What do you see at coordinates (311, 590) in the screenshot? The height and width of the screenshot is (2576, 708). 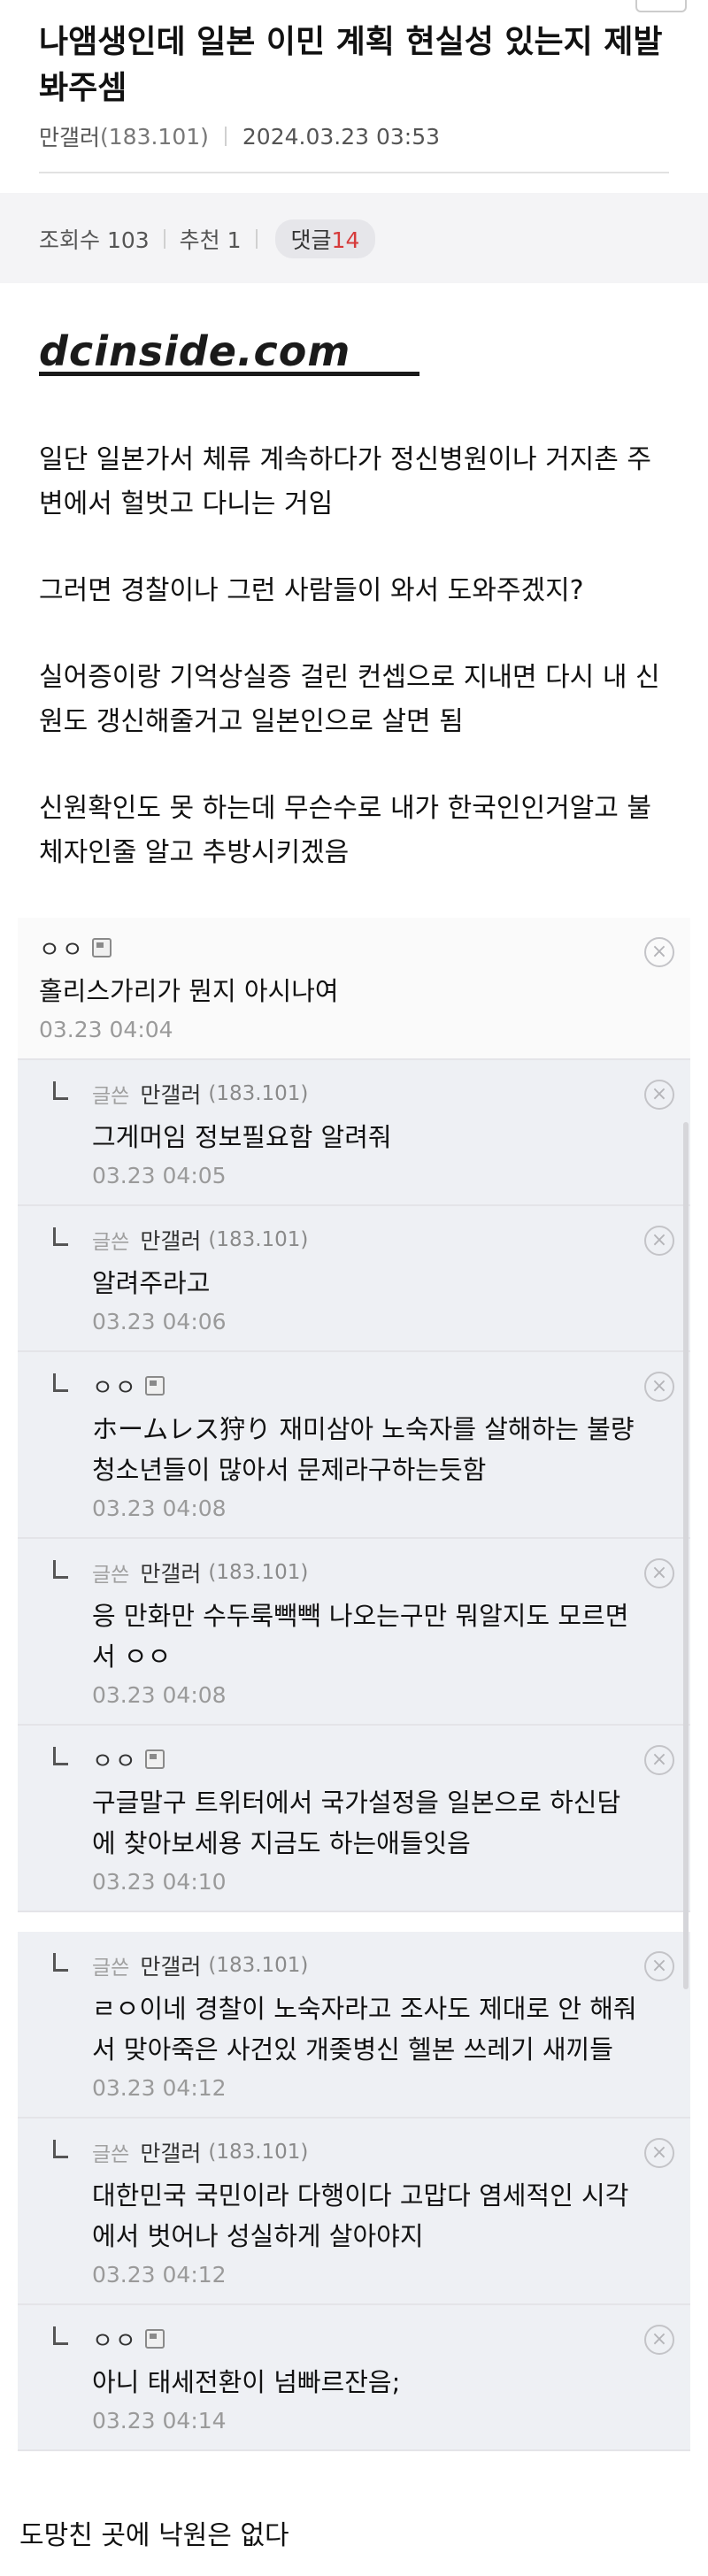 I see `body-paragraph: 그러면 경찰이나 그런 사람들이 와서 도와주겠지?` at bounding box center [311, 590].